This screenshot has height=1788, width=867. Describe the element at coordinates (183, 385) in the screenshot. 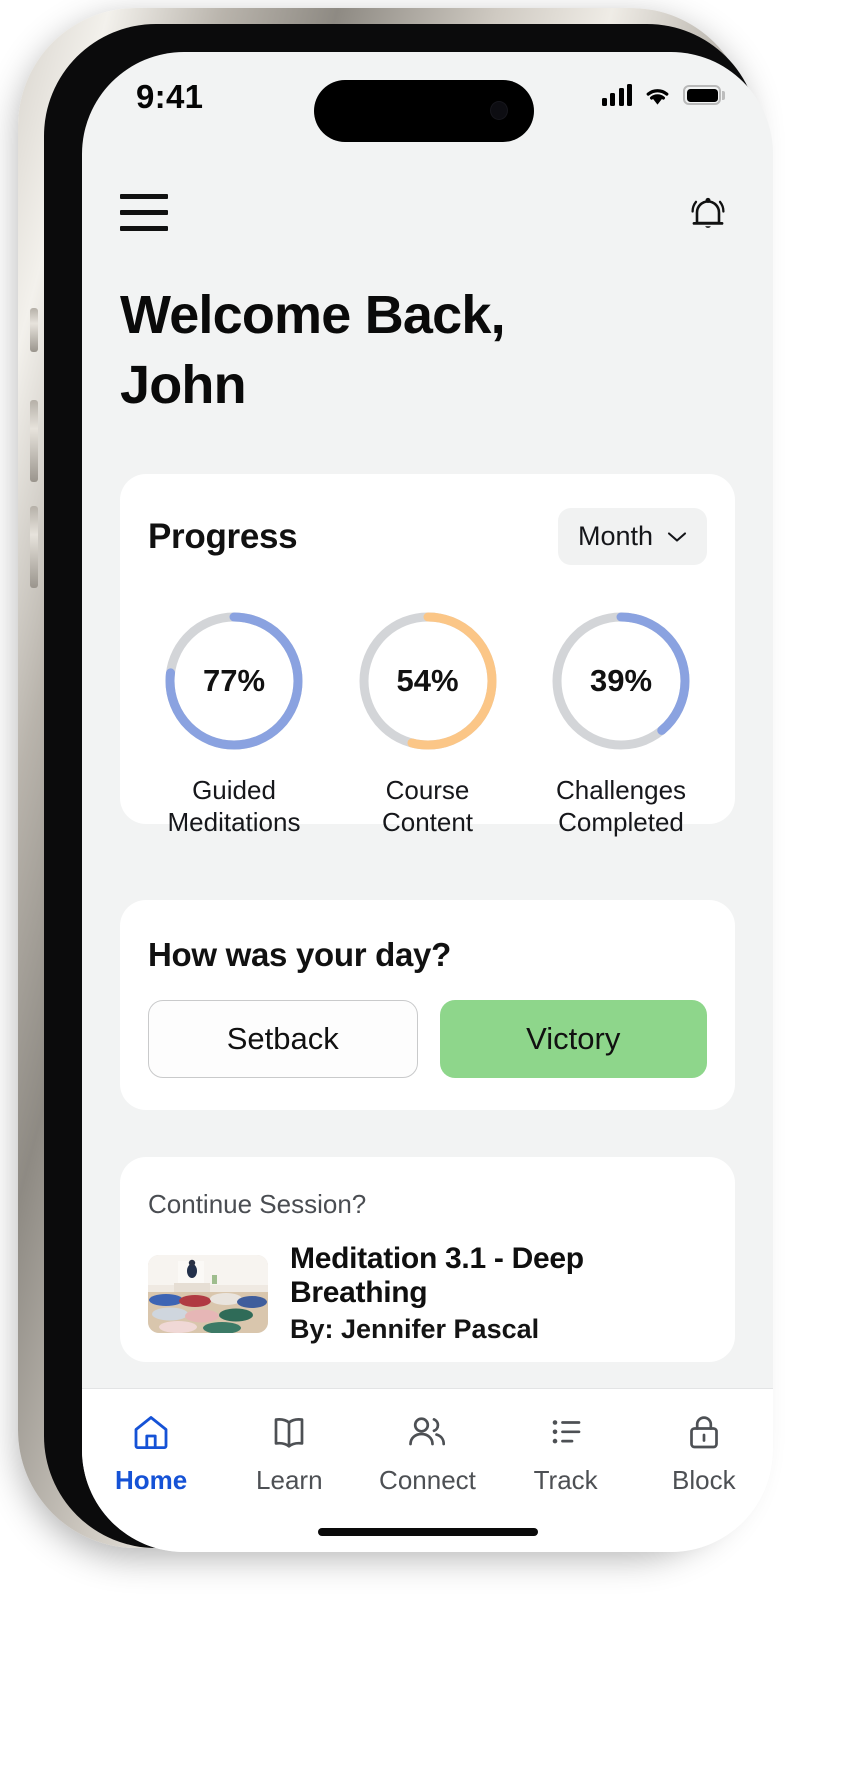

I see `page-title-line2: John` at that location.